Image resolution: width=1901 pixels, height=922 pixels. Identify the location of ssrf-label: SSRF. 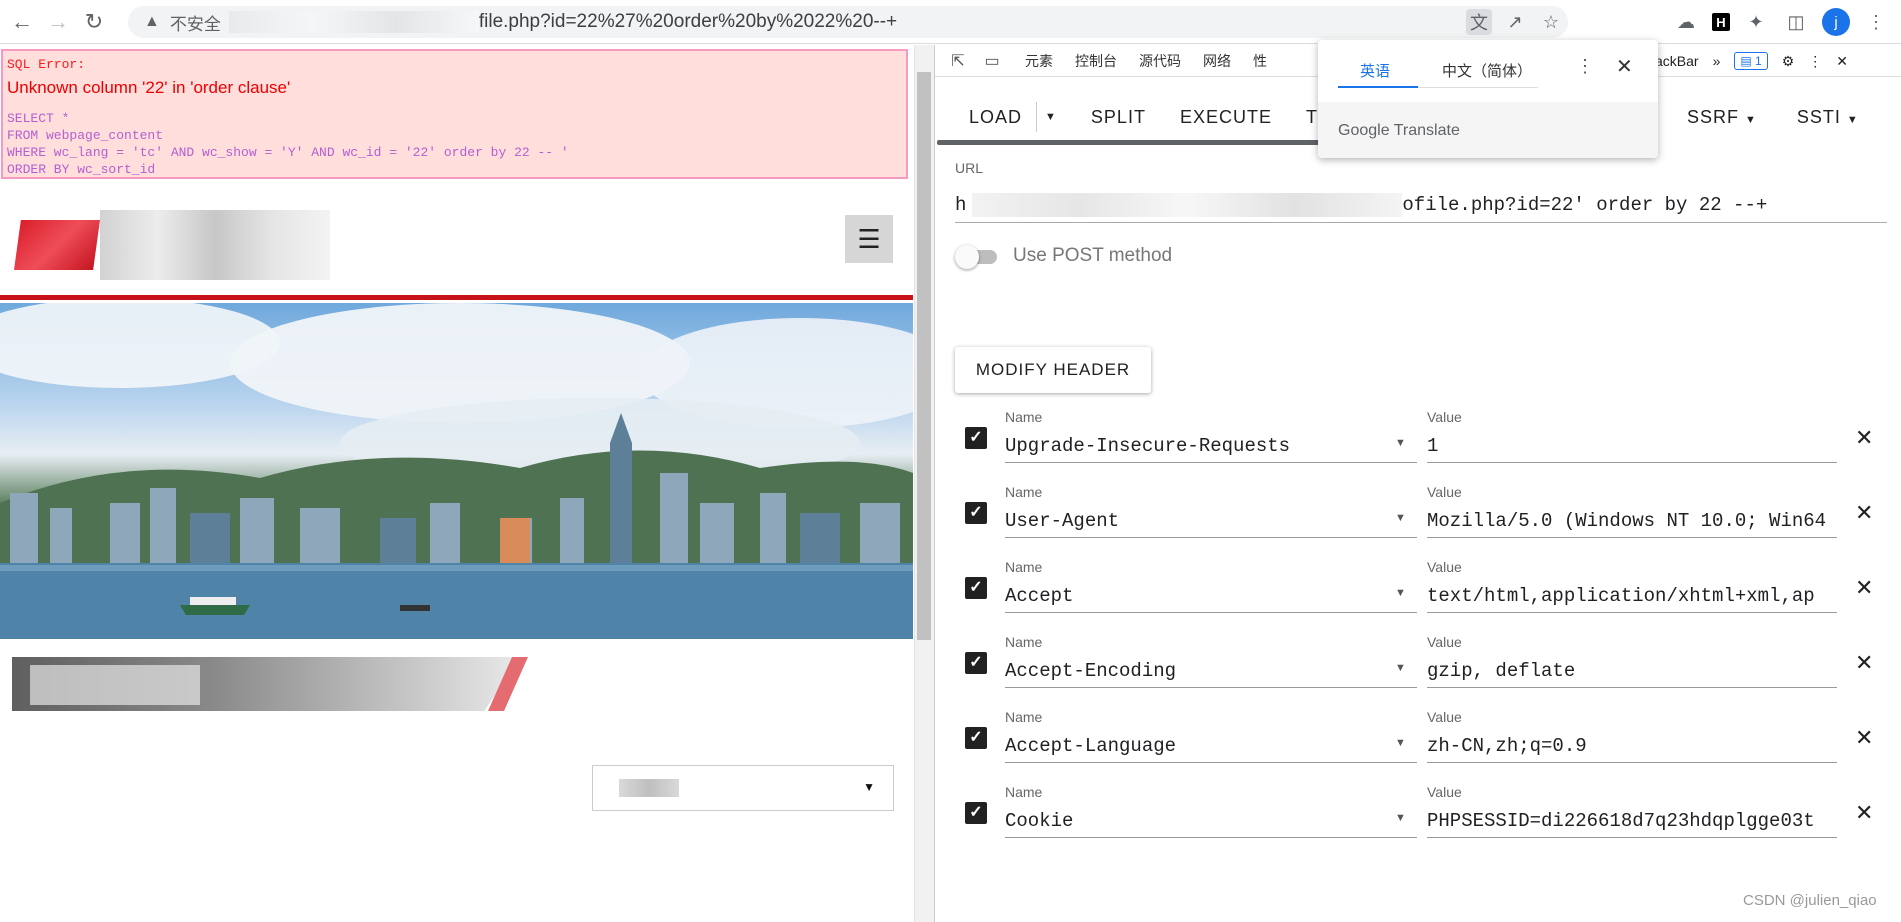
(1713, 116).